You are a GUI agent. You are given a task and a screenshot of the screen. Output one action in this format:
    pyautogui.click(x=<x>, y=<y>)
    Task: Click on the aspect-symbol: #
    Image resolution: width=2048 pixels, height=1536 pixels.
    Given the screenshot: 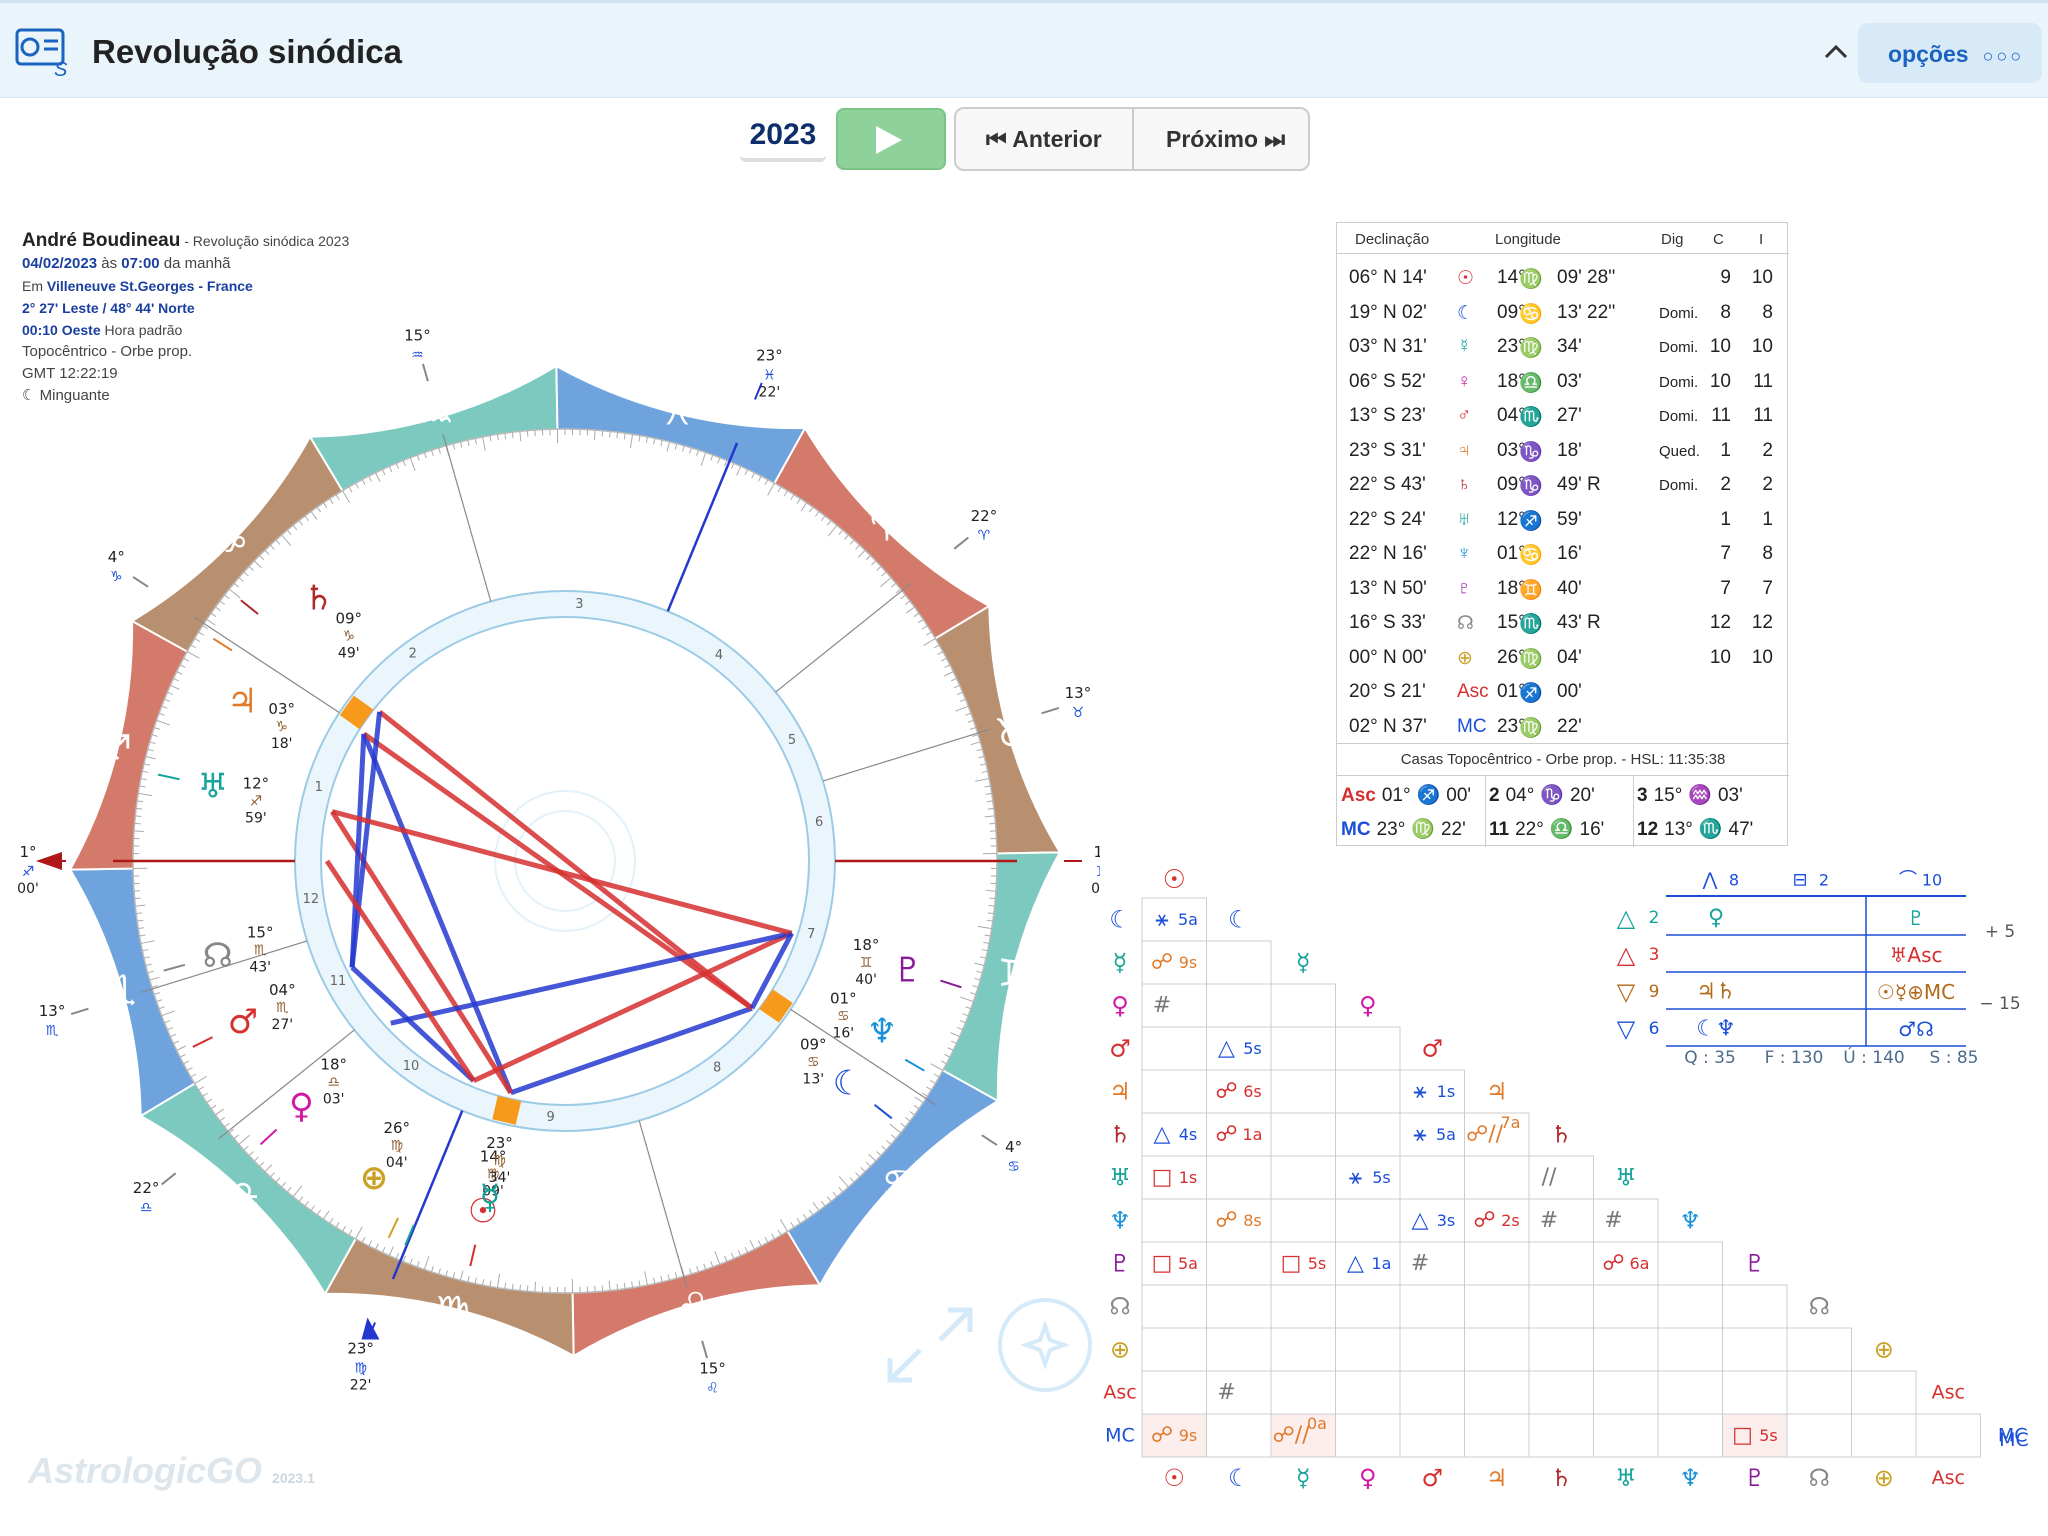 What is the action you would take?
    pyautogui.click(x=1226, y=1392)
    